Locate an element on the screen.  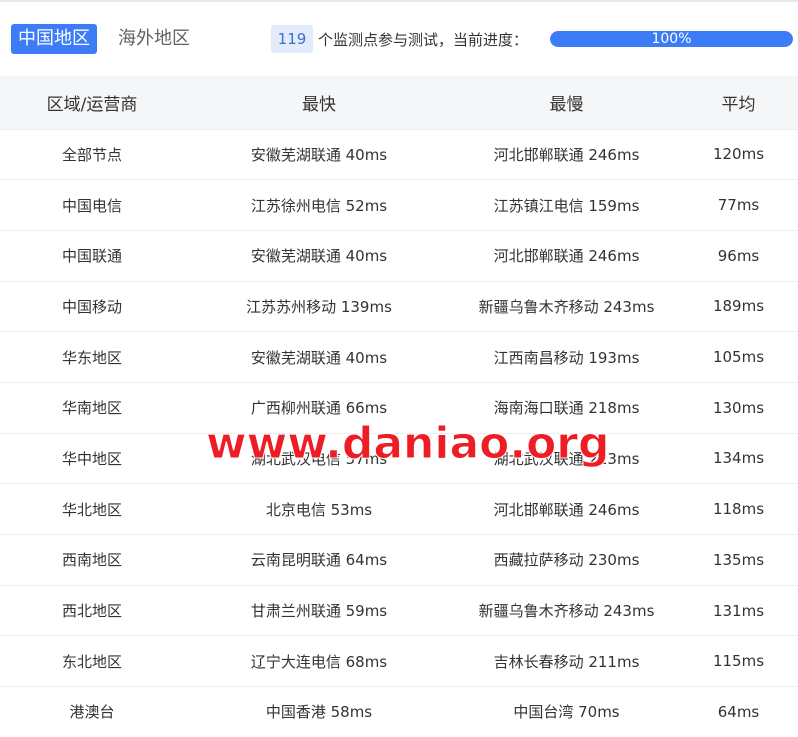
table-row: 华北地区 北京电信 53ms 河北邯郸联通 246ms 118ms is located at coordinates (399, 509).